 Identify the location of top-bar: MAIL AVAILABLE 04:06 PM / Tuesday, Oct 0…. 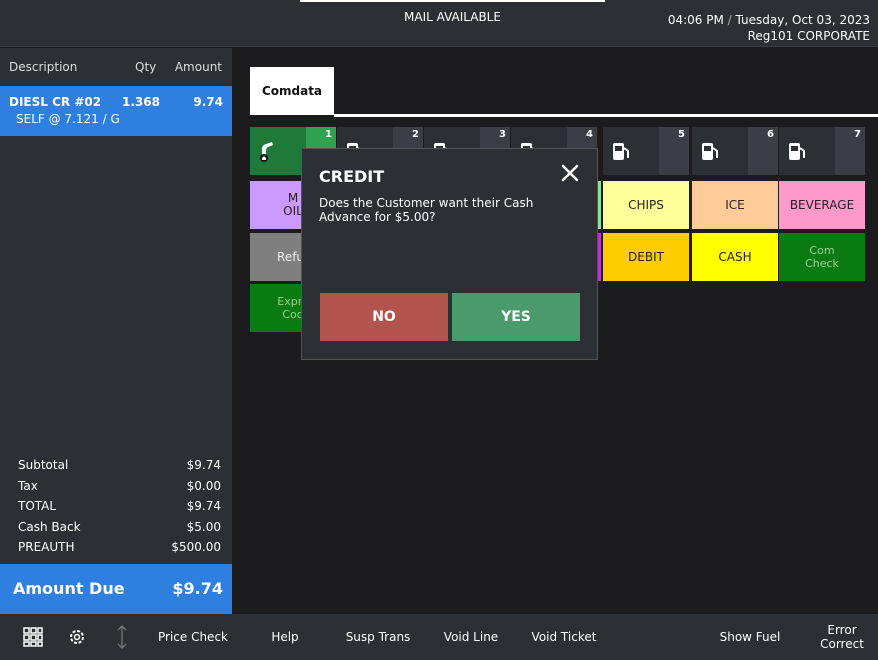
(439, 23).